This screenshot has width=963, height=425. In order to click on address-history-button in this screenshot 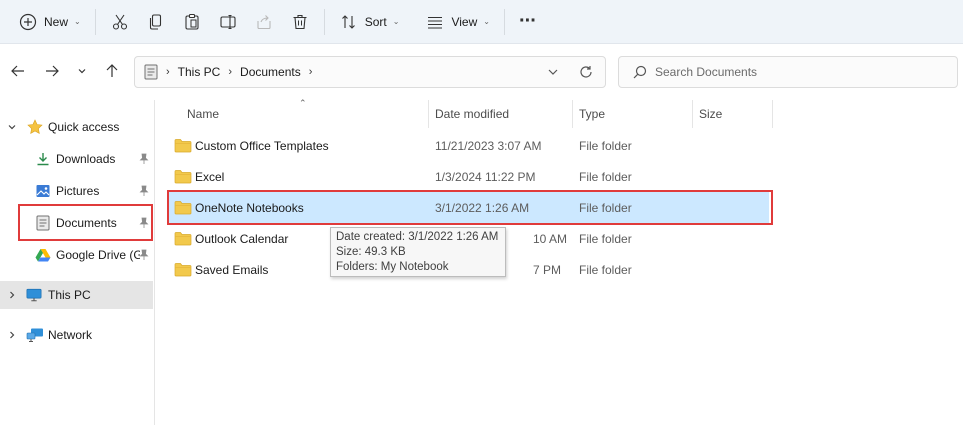, I will do `click(553, 72)`.